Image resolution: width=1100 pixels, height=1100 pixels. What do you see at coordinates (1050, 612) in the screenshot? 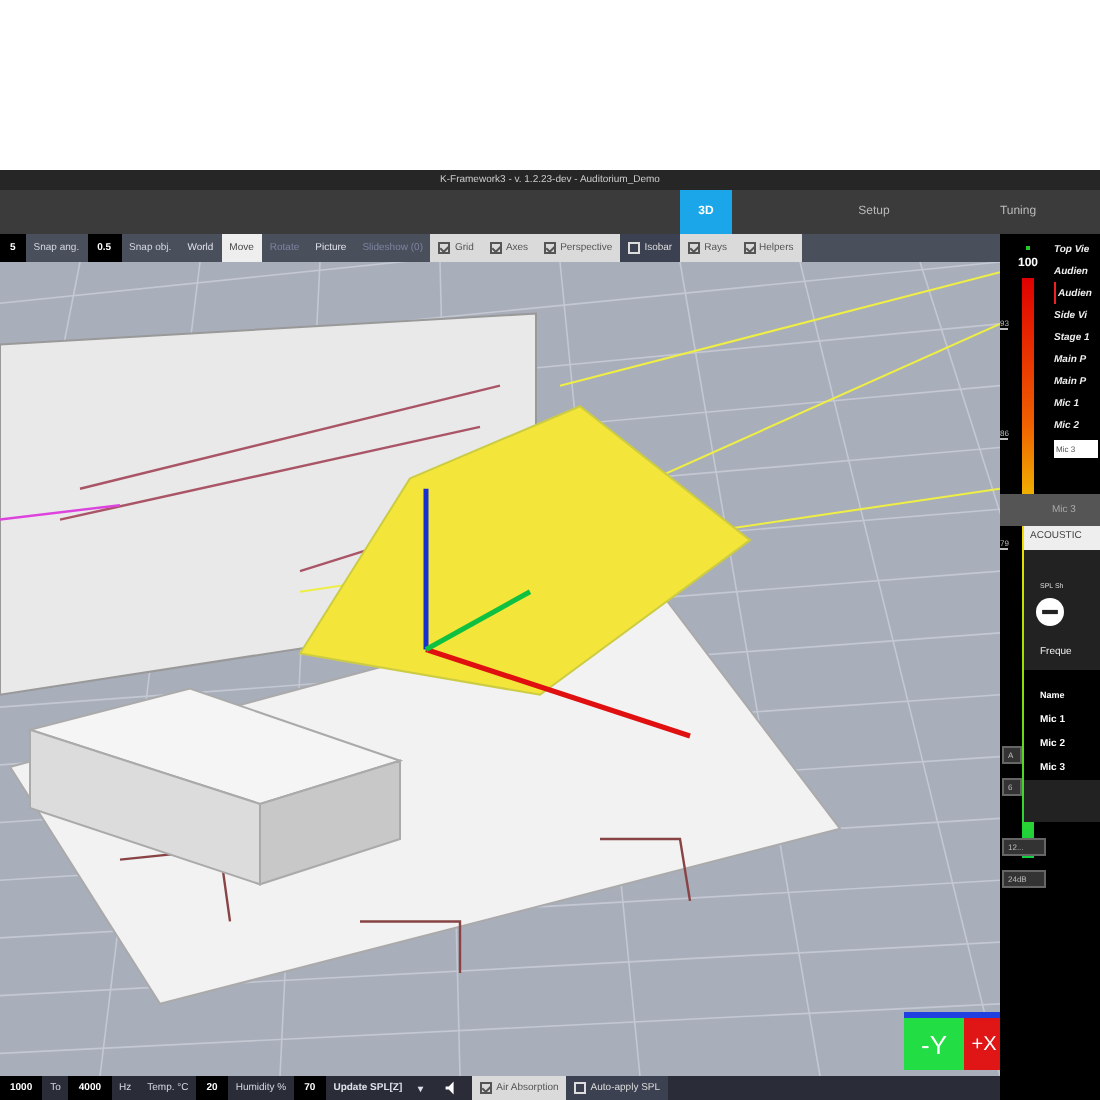
I see `minus-icon` at bounding box center [1050, 612].